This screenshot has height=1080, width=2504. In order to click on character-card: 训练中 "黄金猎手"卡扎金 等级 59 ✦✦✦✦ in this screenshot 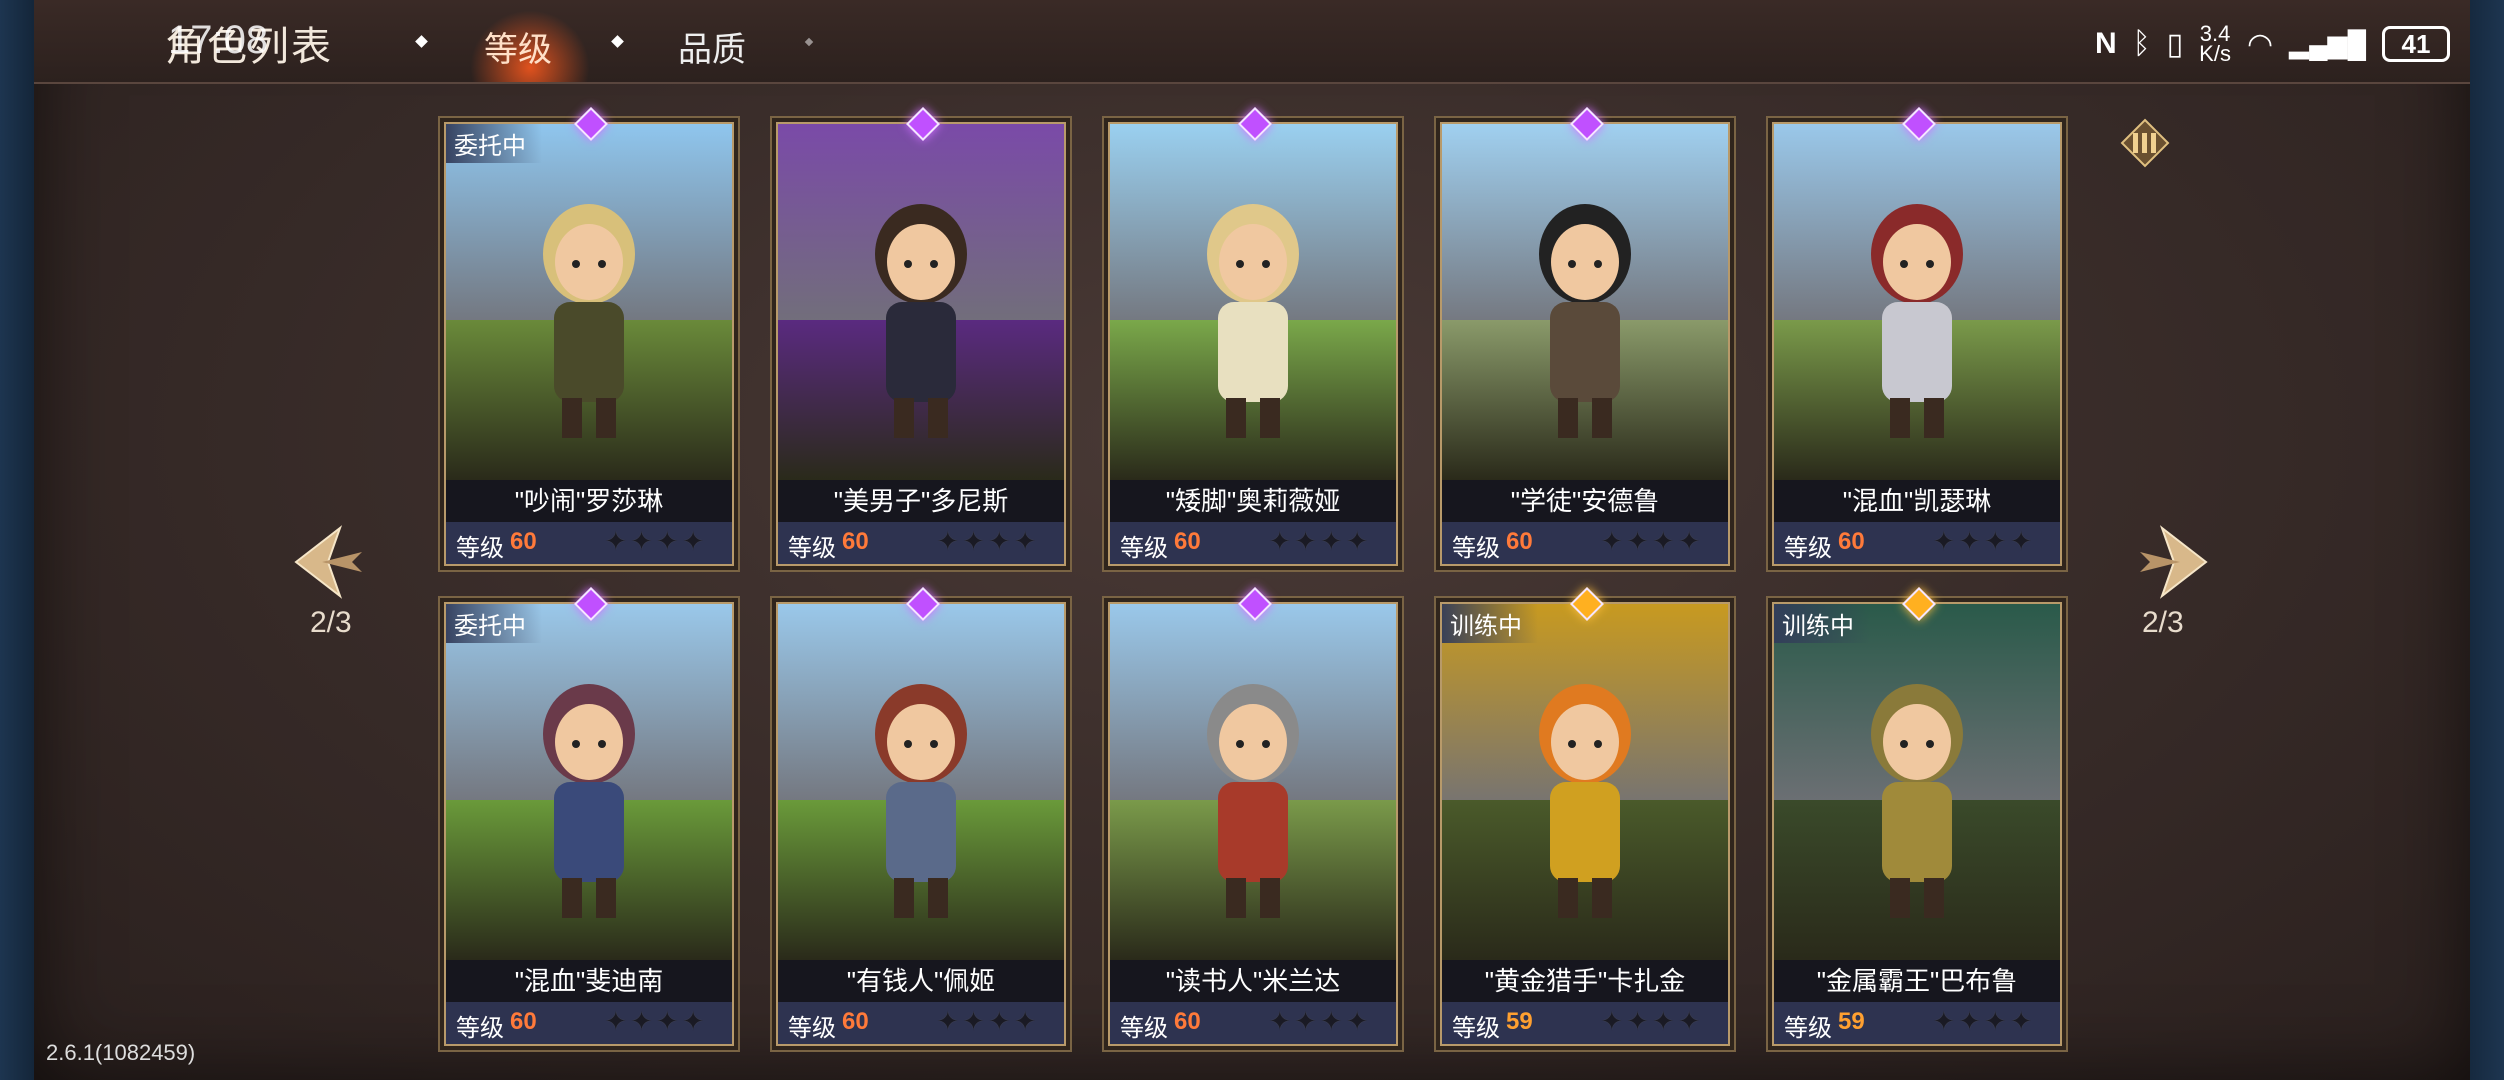, I will do `click(1585, 816)`.